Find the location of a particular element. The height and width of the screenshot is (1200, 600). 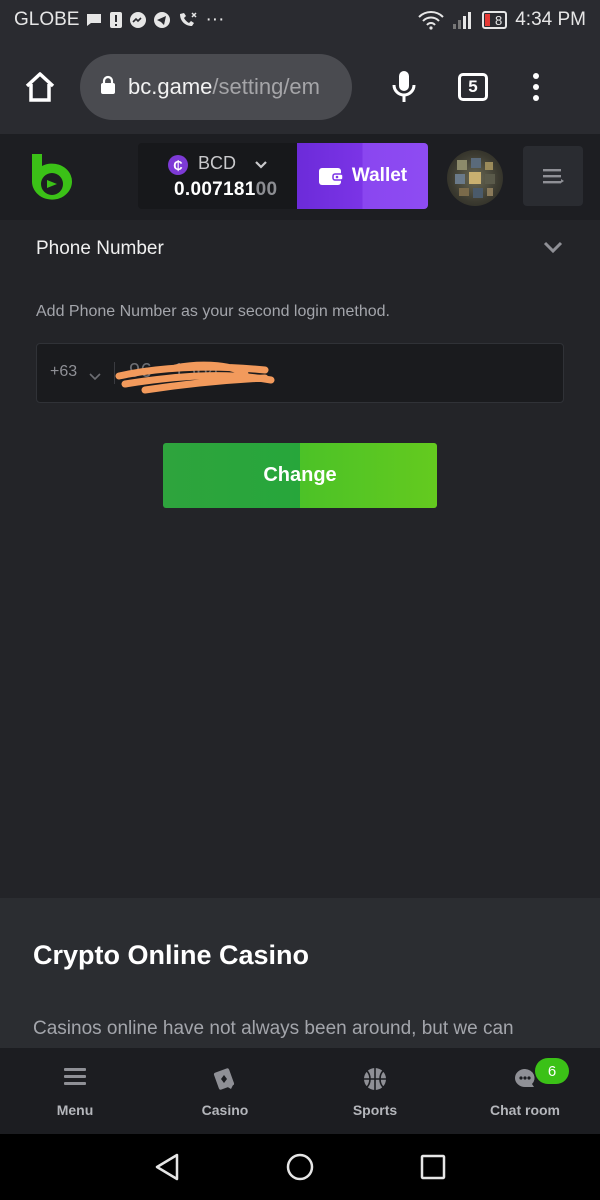

url-host: bc.game is located at coordinates (170, 86).